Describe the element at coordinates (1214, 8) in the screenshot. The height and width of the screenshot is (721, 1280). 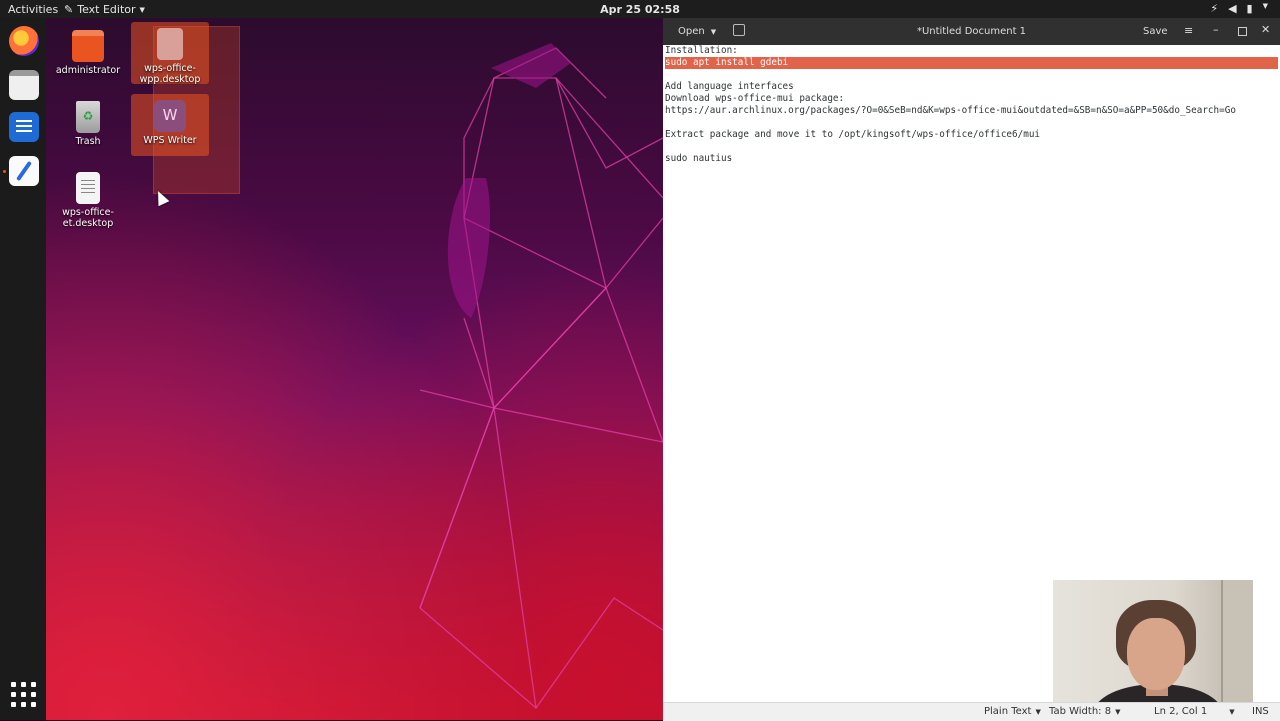
I see `network-icon: ⚡` at that location.